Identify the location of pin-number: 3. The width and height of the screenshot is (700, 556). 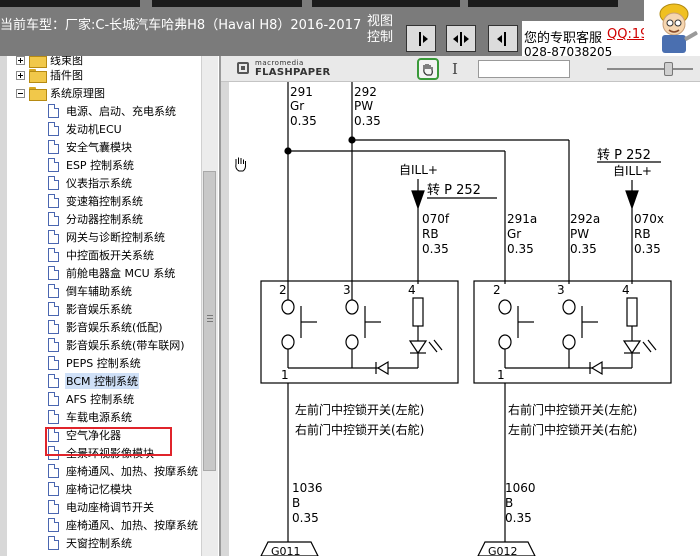
(347, 290).